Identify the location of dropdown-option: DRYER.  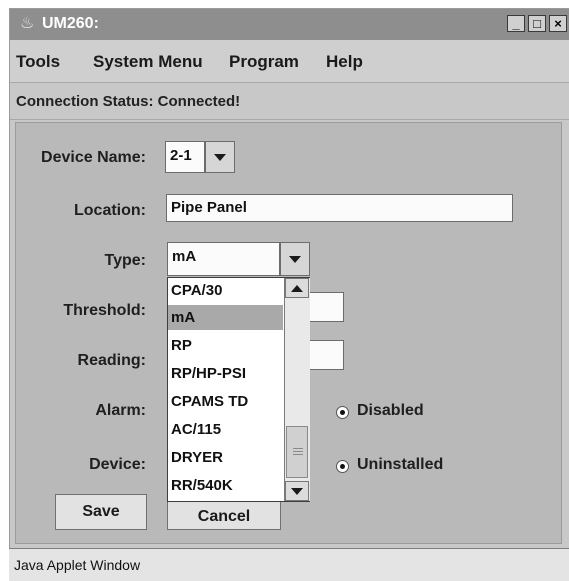
(225, 457).